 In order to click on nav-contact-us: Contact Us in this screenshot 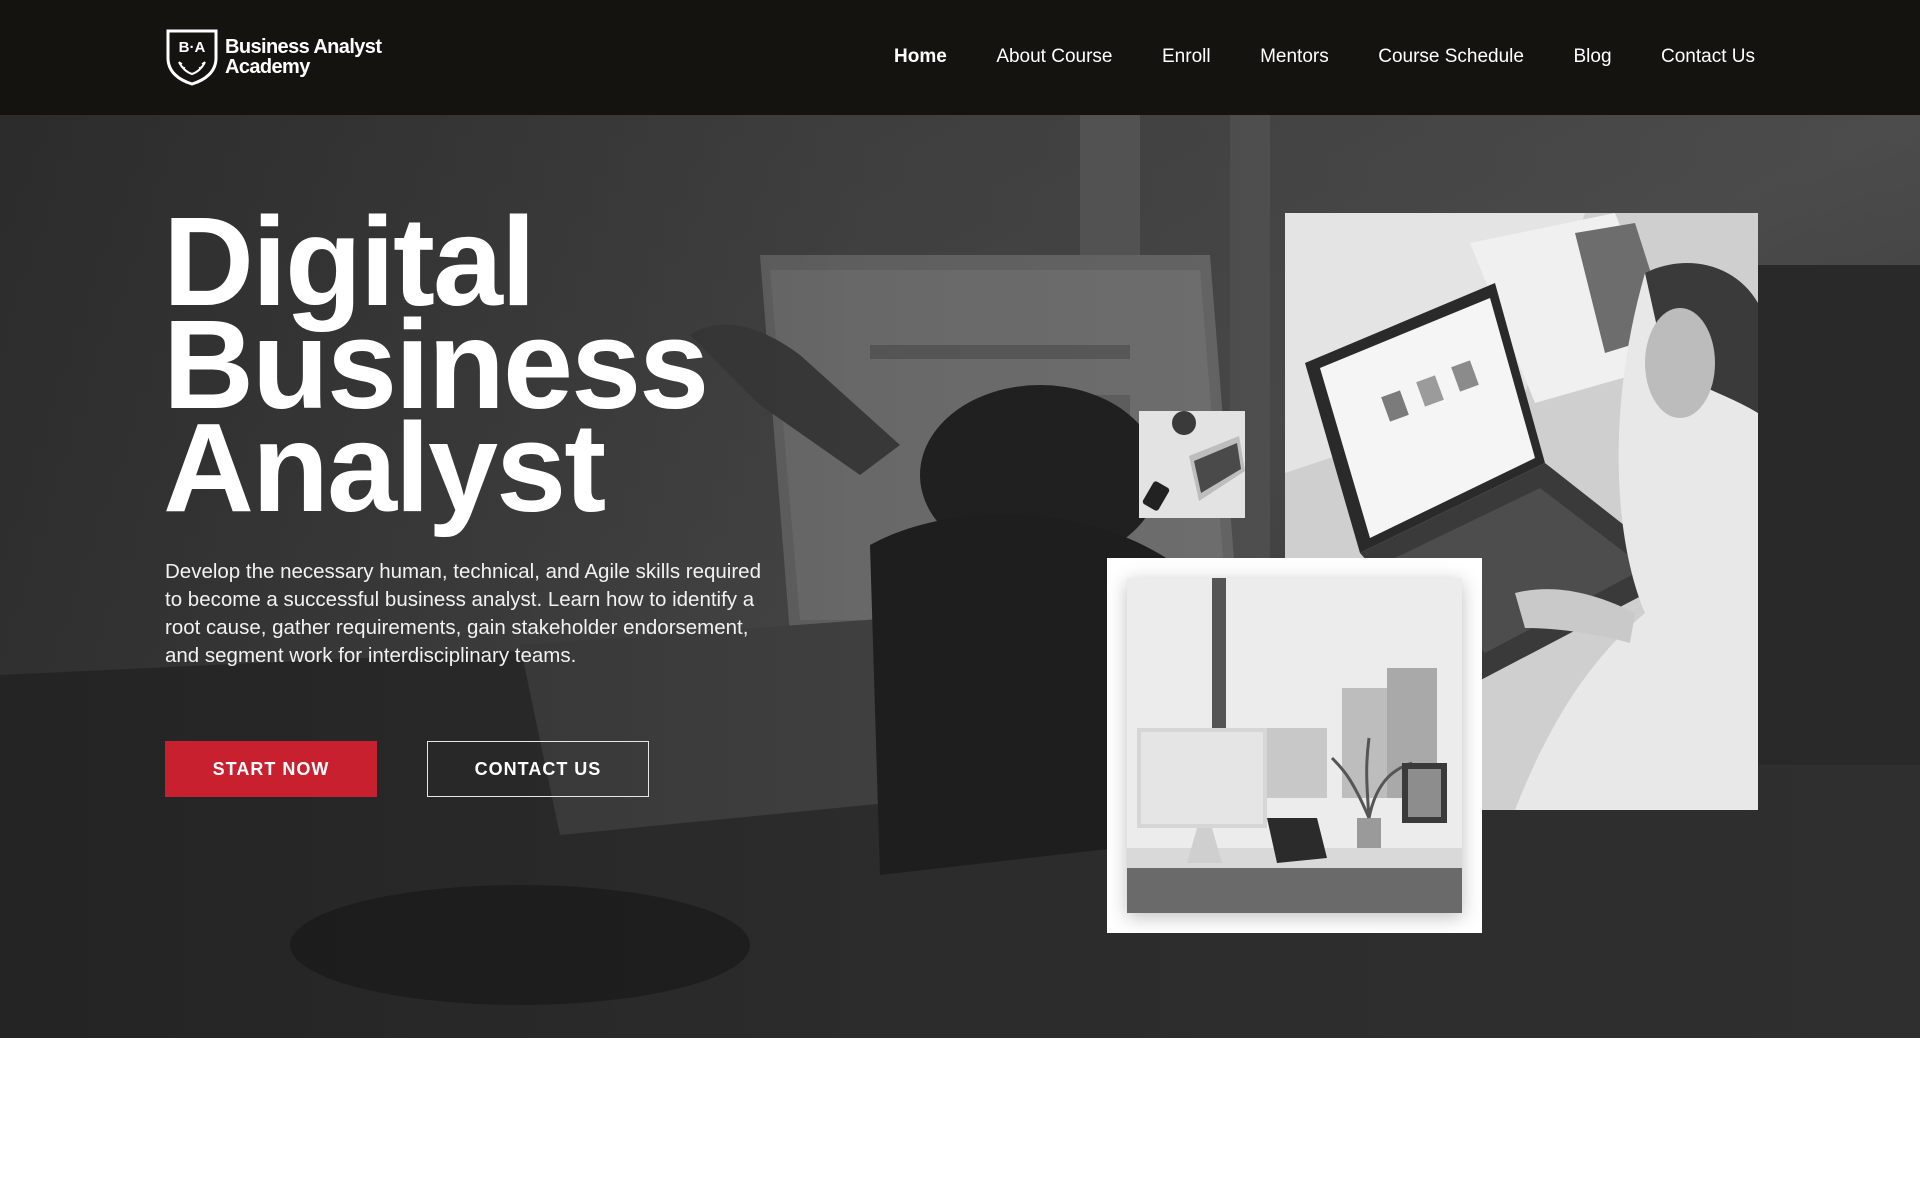, I will do `click(1708, 57)`.